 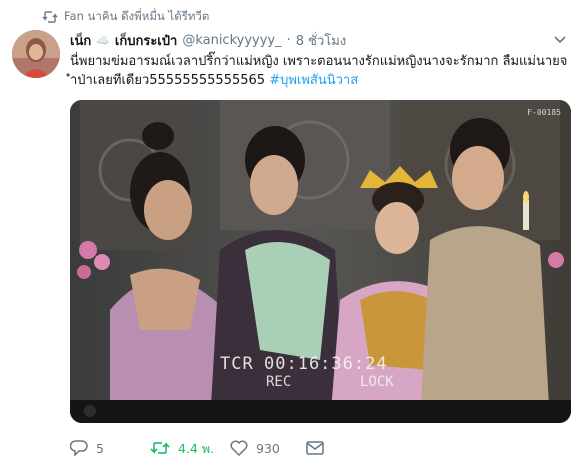 I want to click on retweet-context-text: Fan นาคิน ดึงพี่หมื่น ได้รีทวีต, so click(x=136, y=17).